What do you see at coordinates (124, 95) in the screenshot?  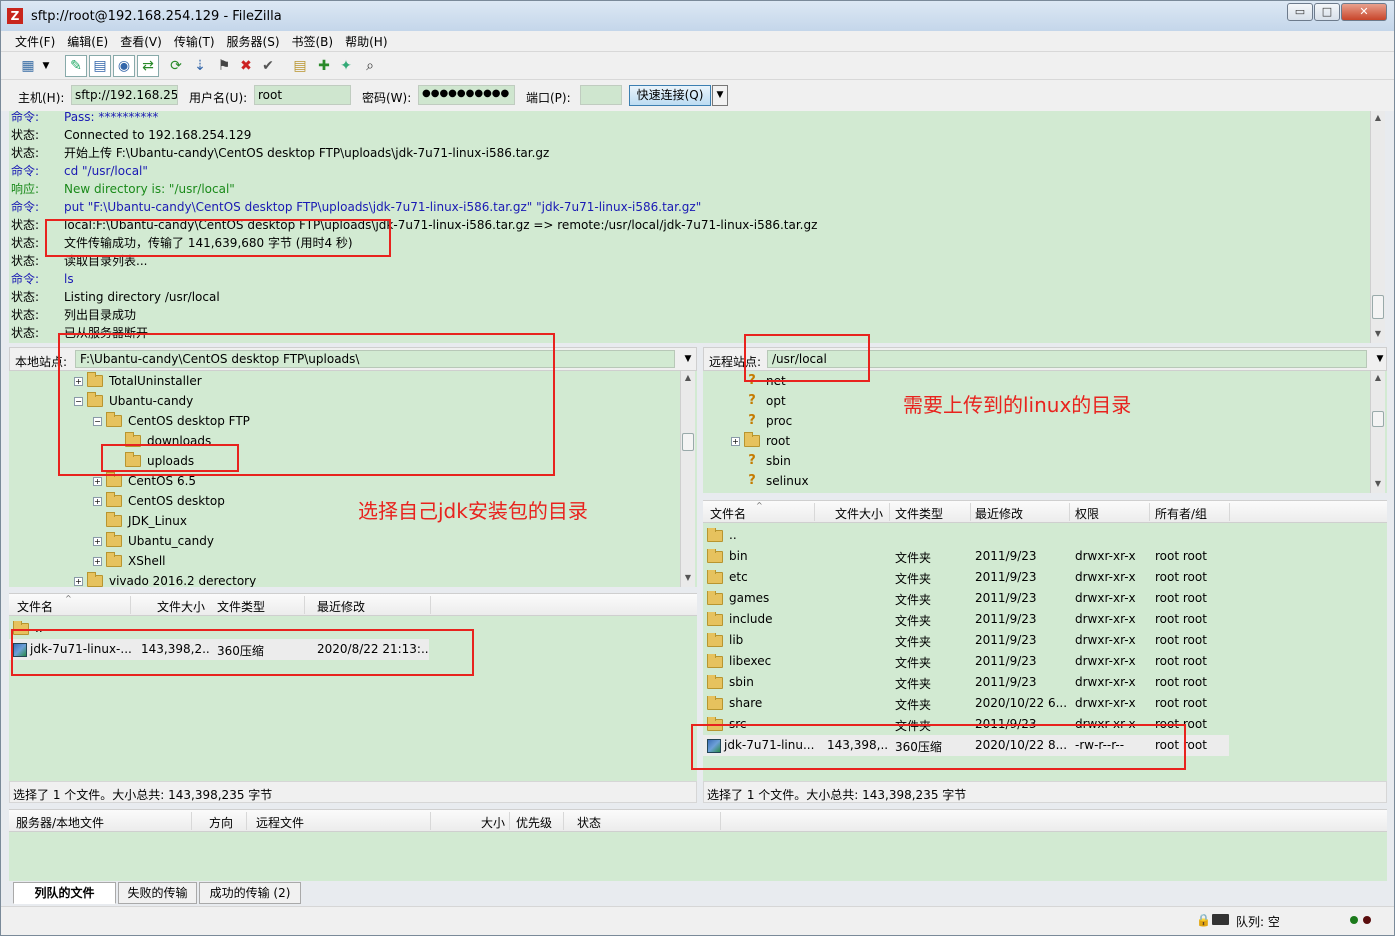 I see `host-input: sftp://192.168.254` at bounding box center [124, 95].